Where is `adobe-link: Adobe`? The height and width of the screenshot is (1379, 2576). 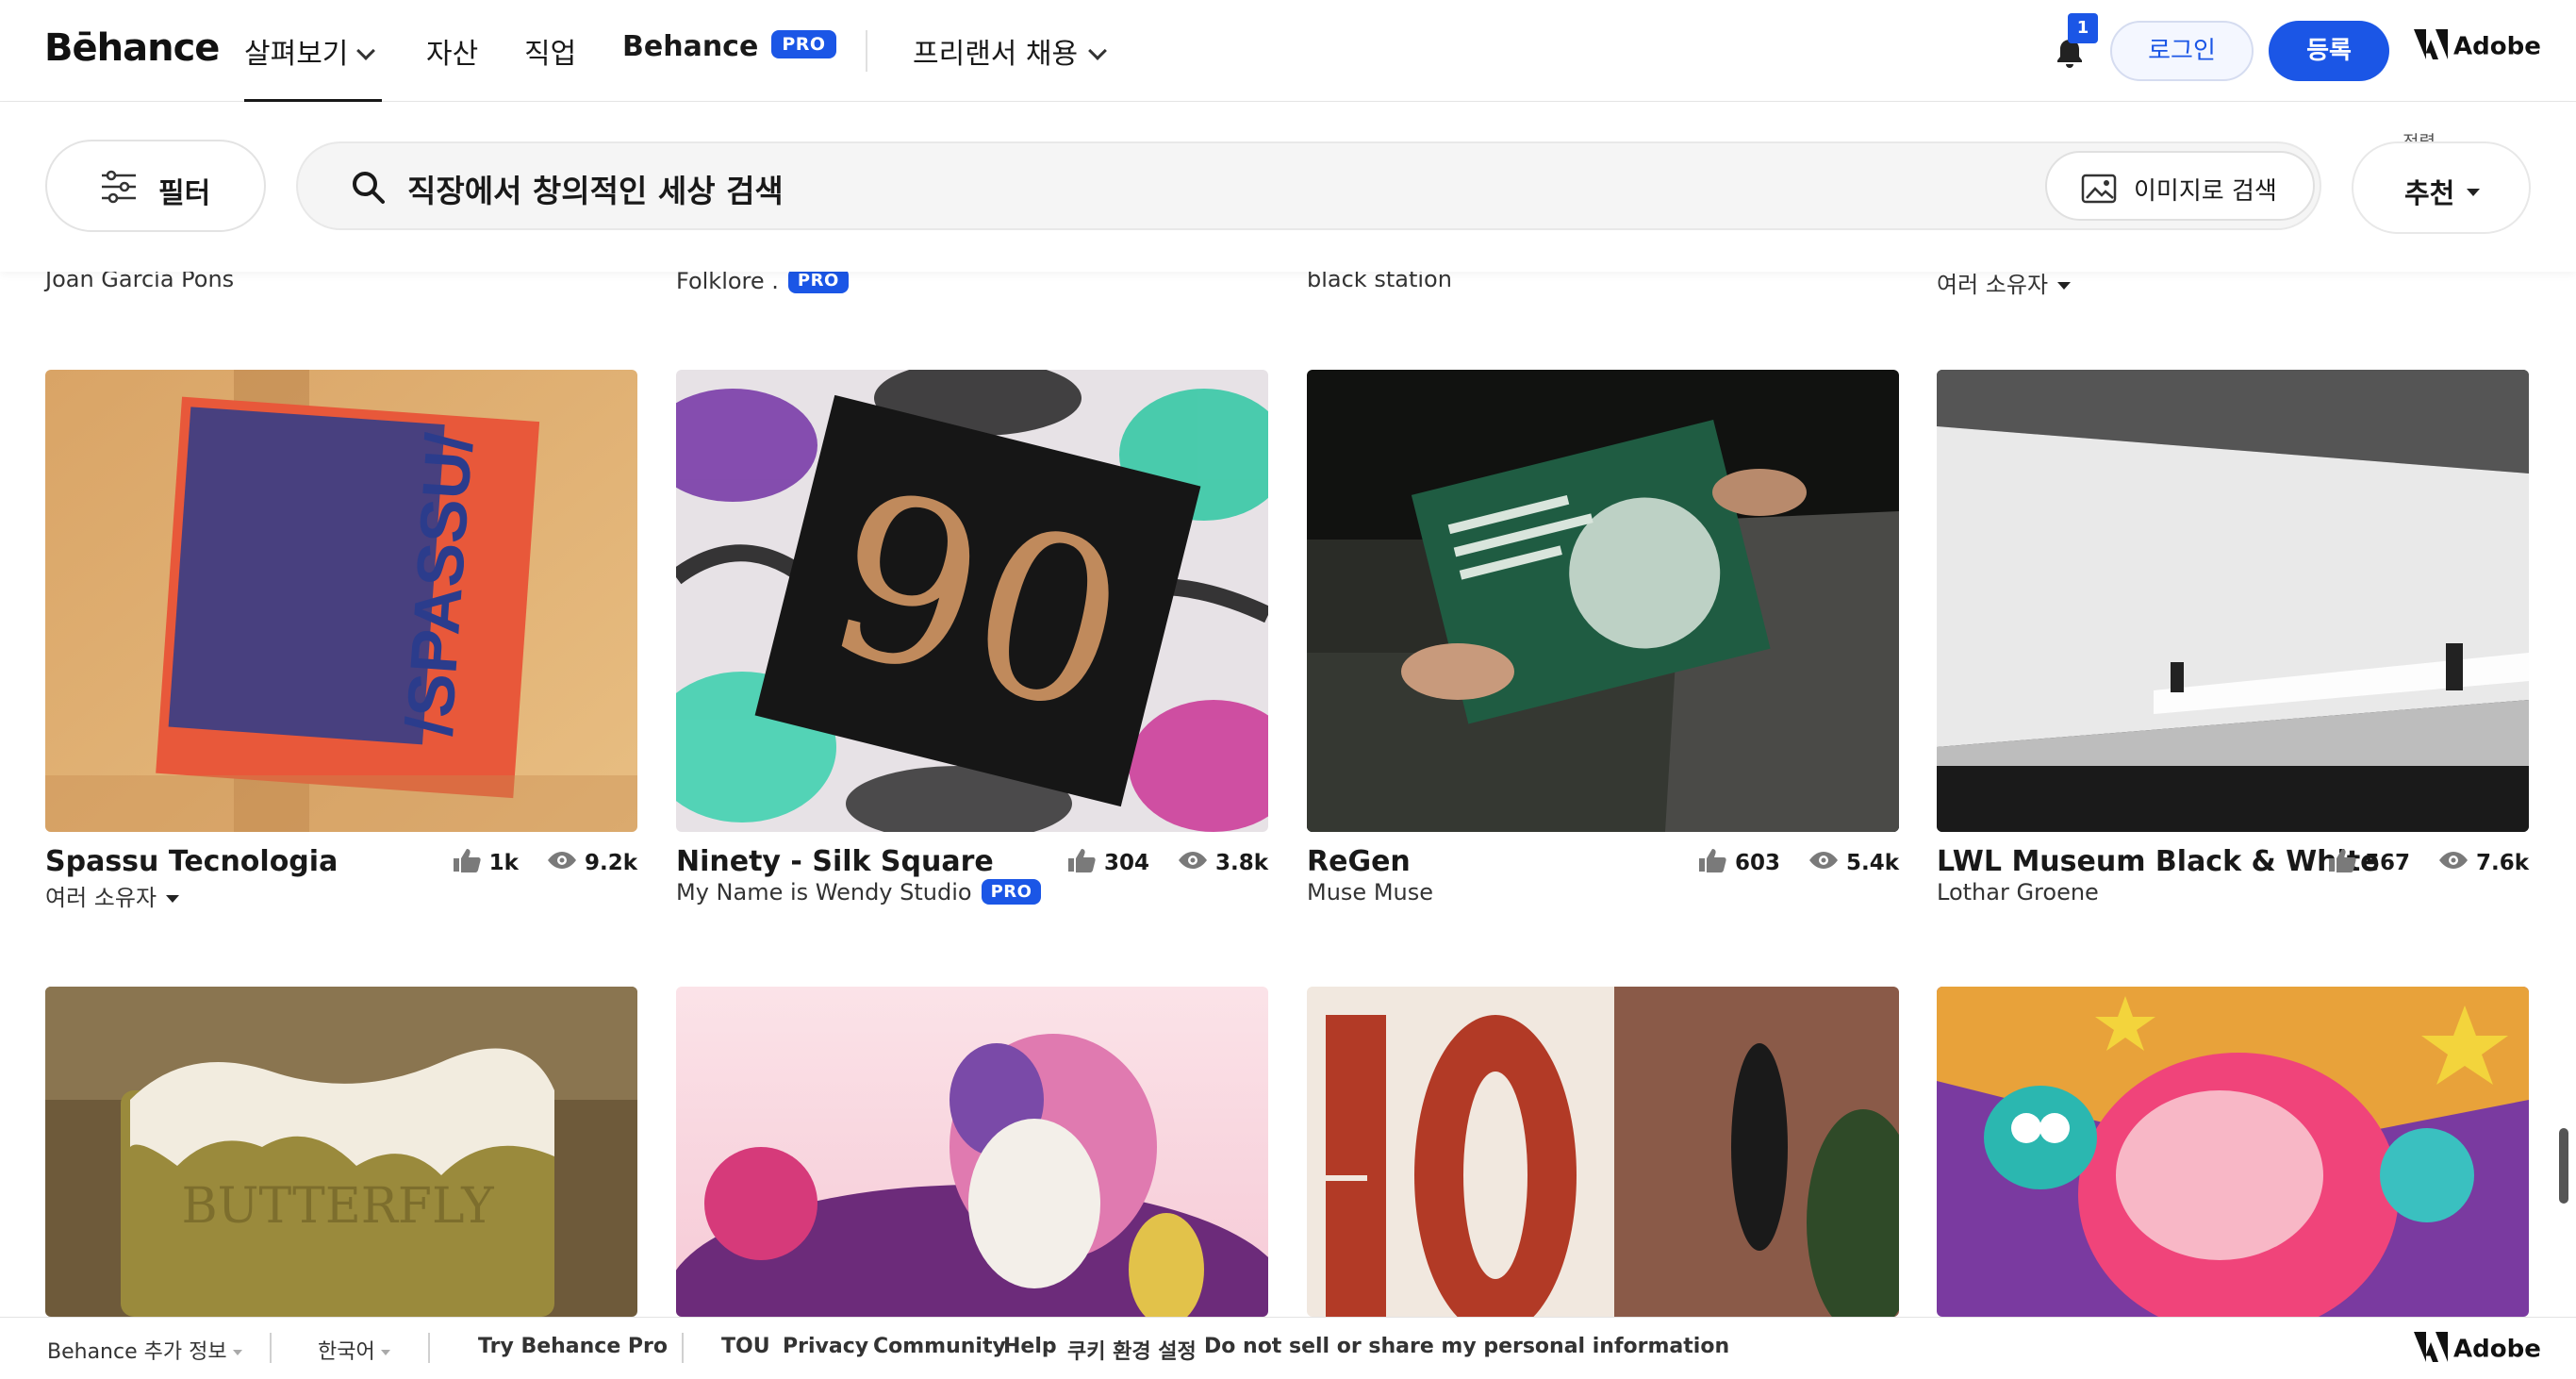
adobe-link: Adobe is located at coordinates (2477, 46).